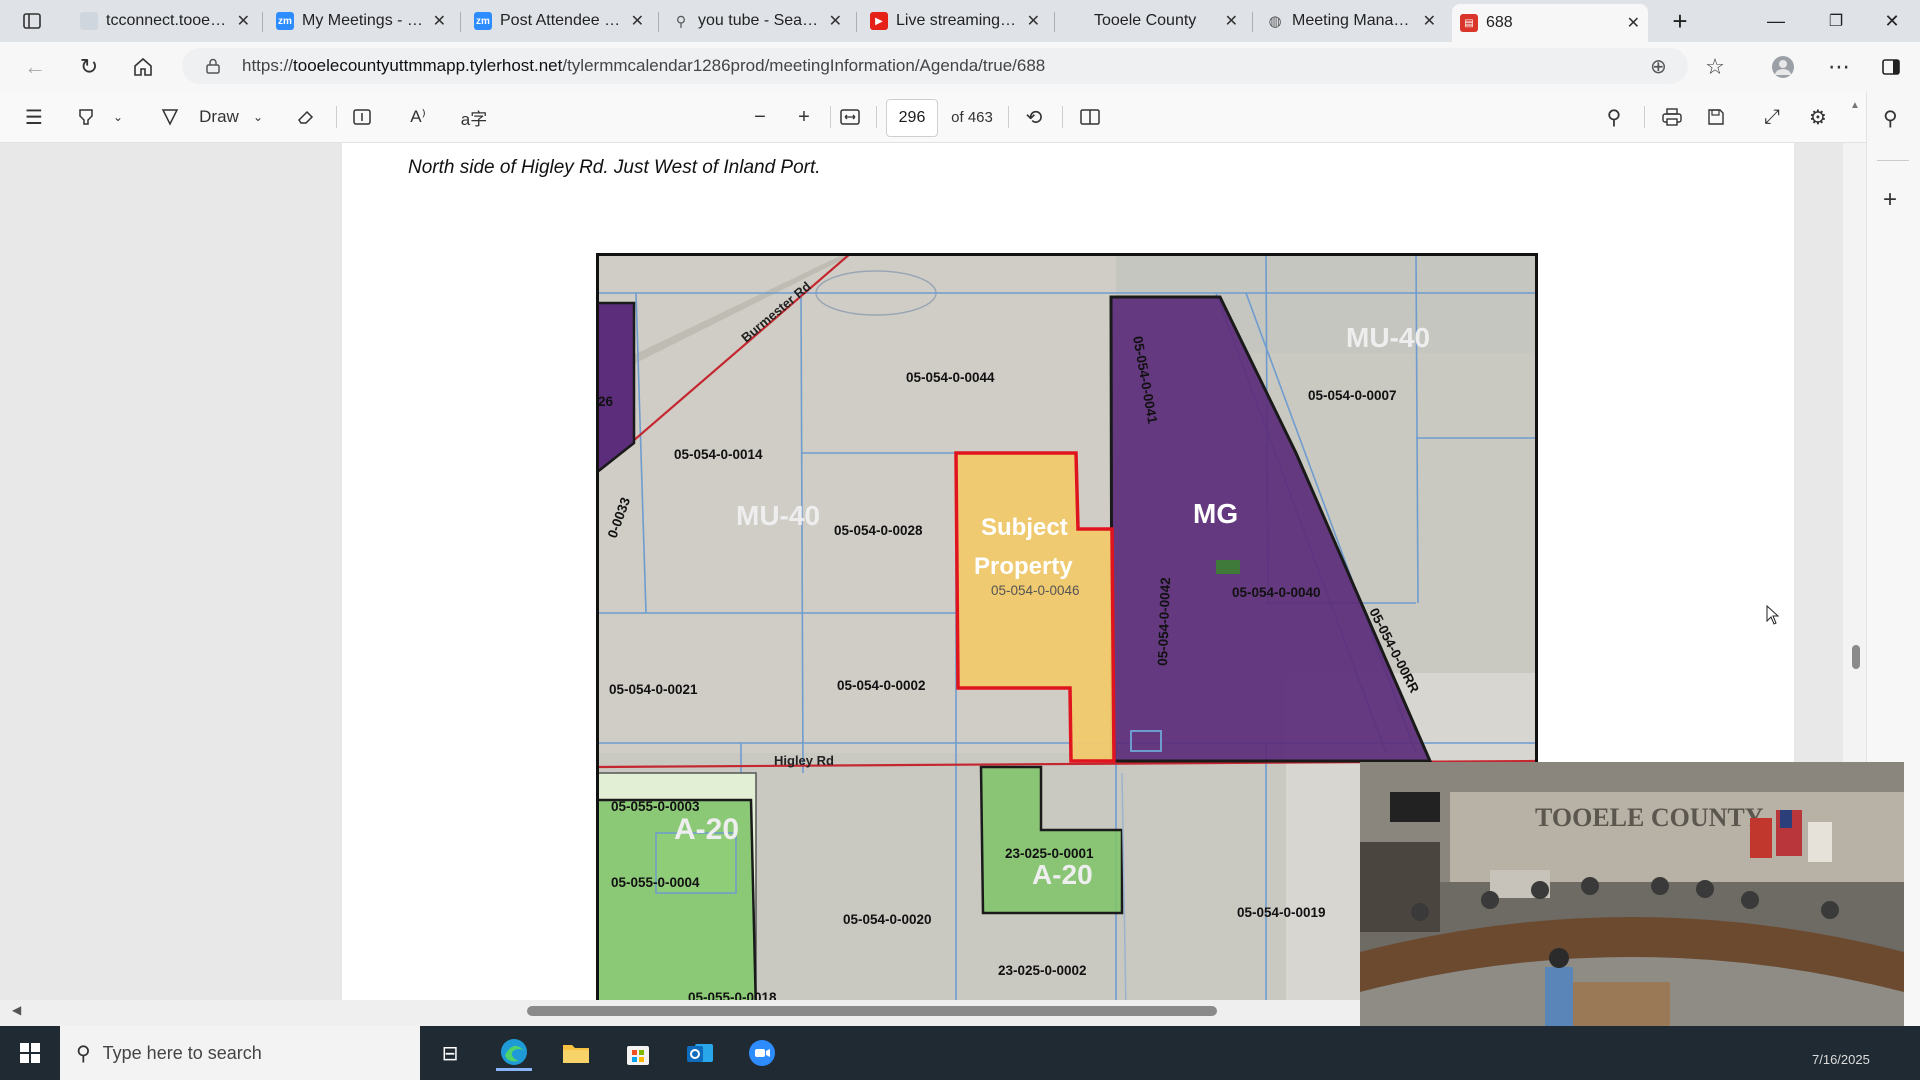  I want to click on read-aloud-button: A⁾, so click(418, 117).